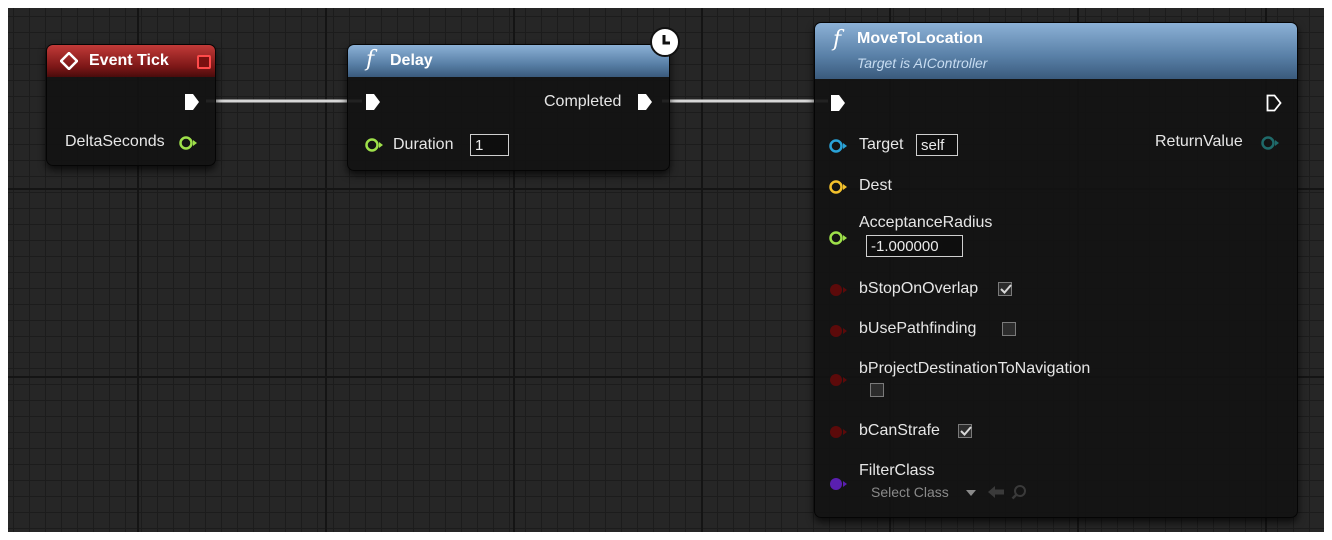 This screenshot has width=1332, height=540. Describe the element at coordinates (838, 103) in the screenshot. I see `move-exec-in-pin` at that location.